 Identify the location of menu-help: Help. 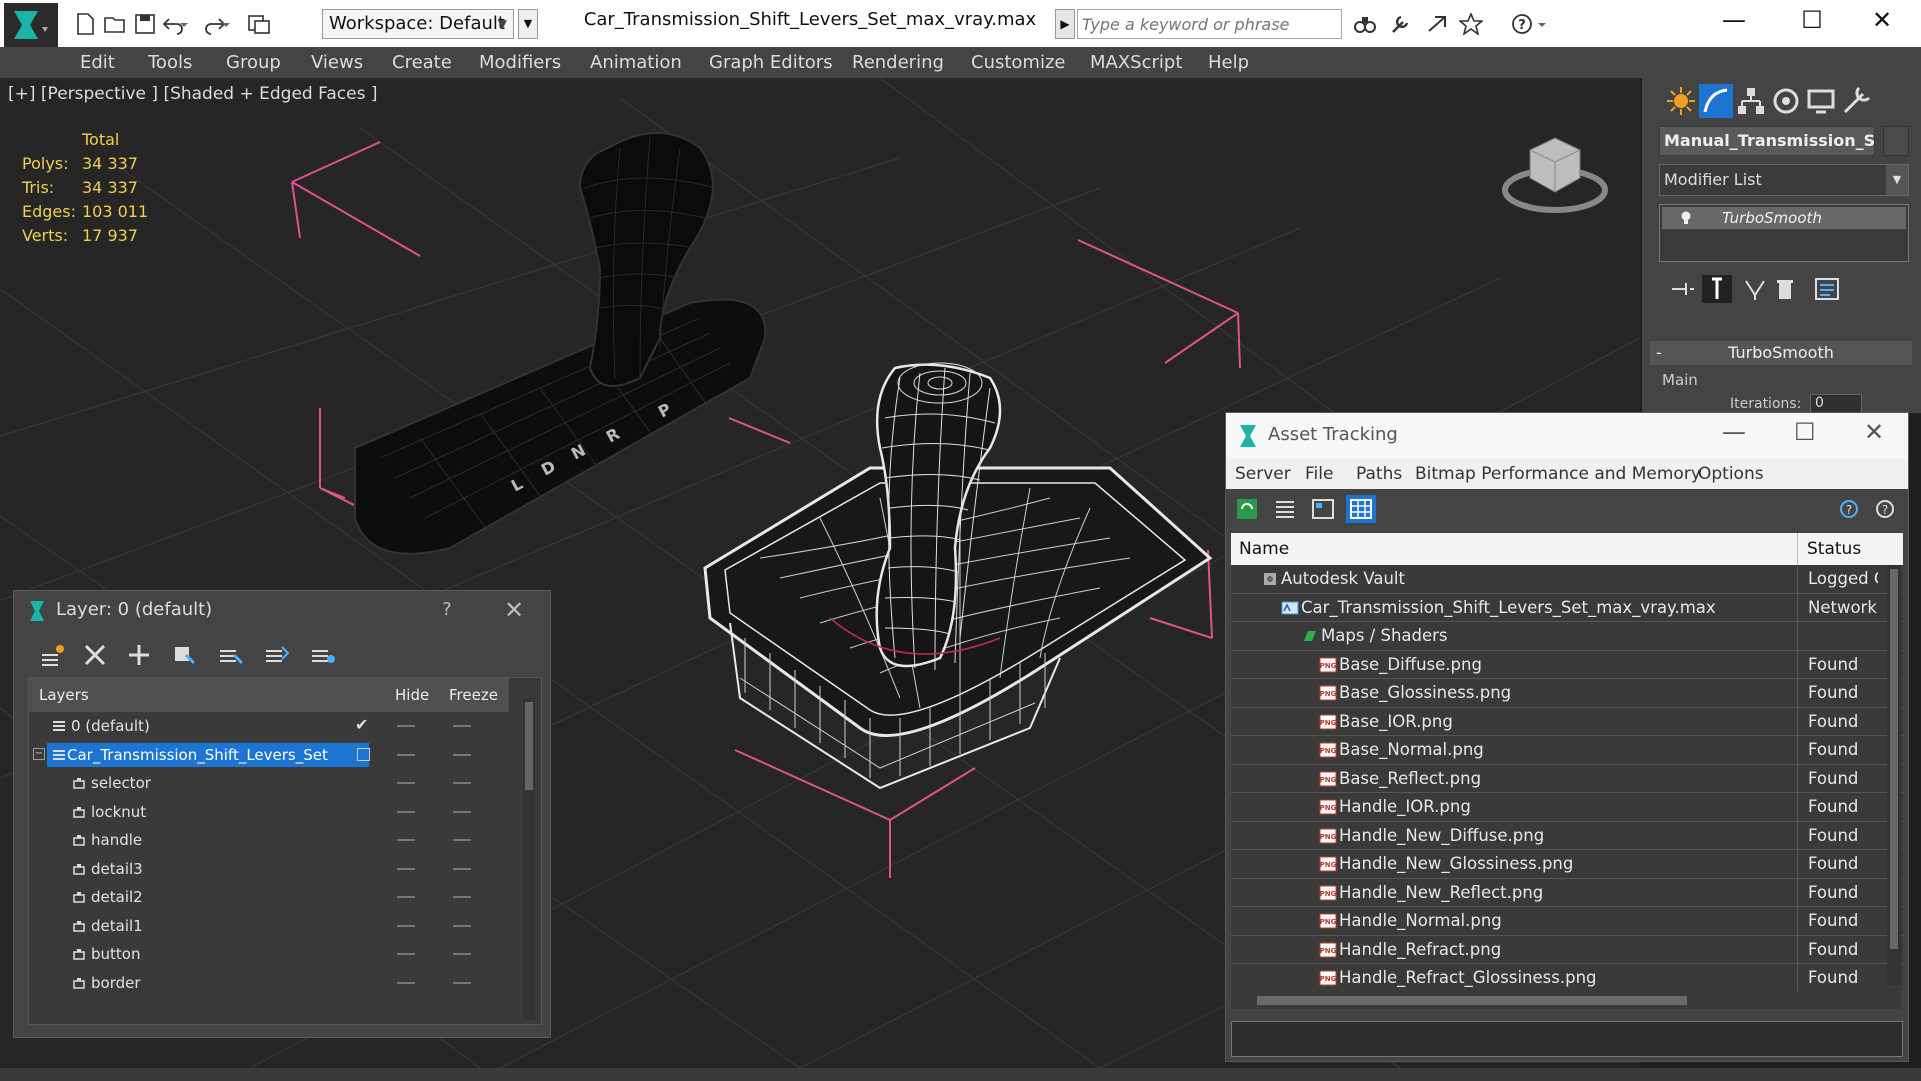
(1228, 62).